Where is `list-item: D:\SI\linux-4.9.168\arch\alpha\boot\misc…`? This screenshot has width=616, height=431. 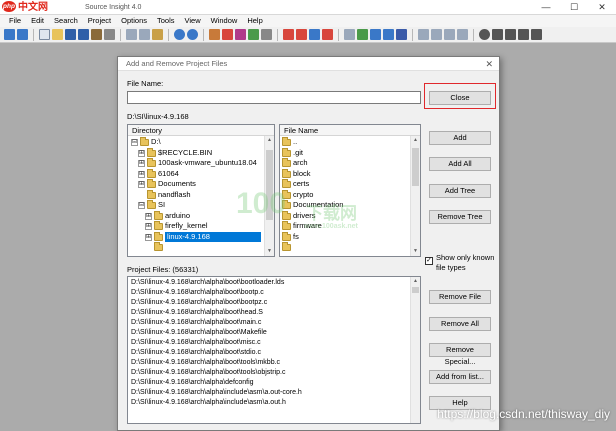 list-item: D:\SI\linux-4.9.168\arch\alpha\boot\misc… is located at coordinates (196, 342).